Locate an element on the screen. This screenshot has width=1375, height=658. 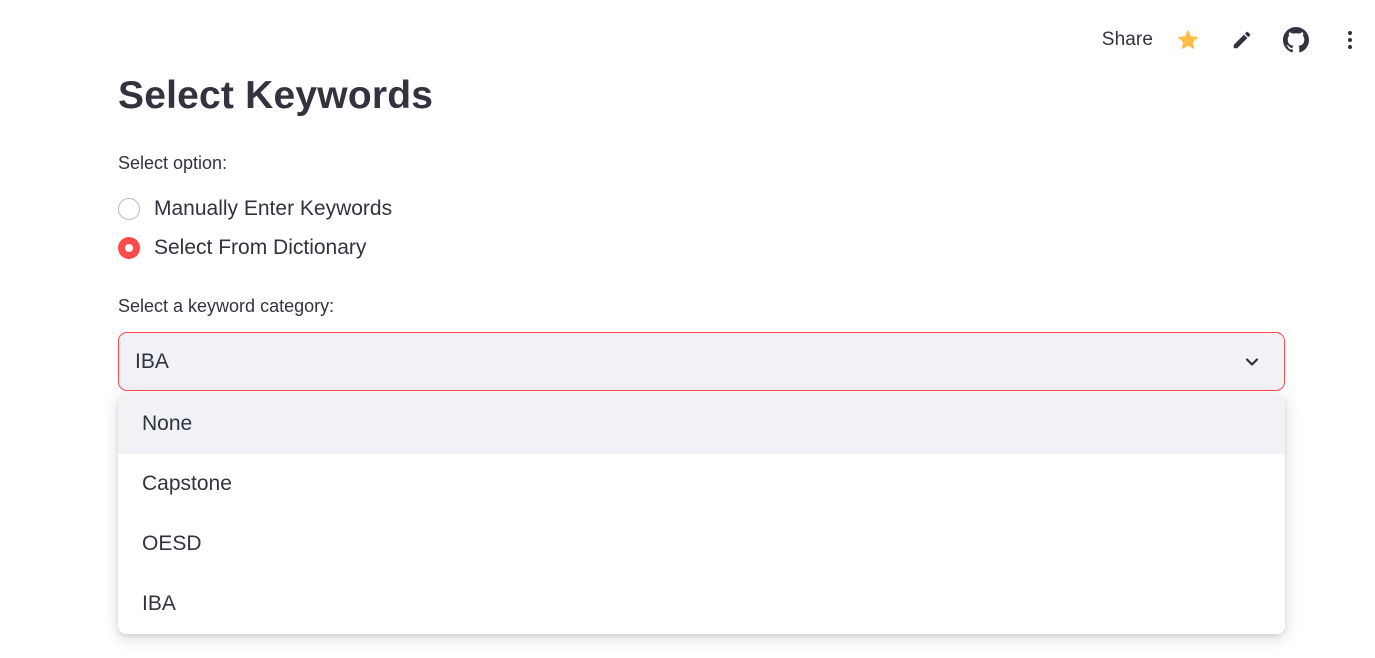
radio-checked-icon is located at coordinates (129, 248).